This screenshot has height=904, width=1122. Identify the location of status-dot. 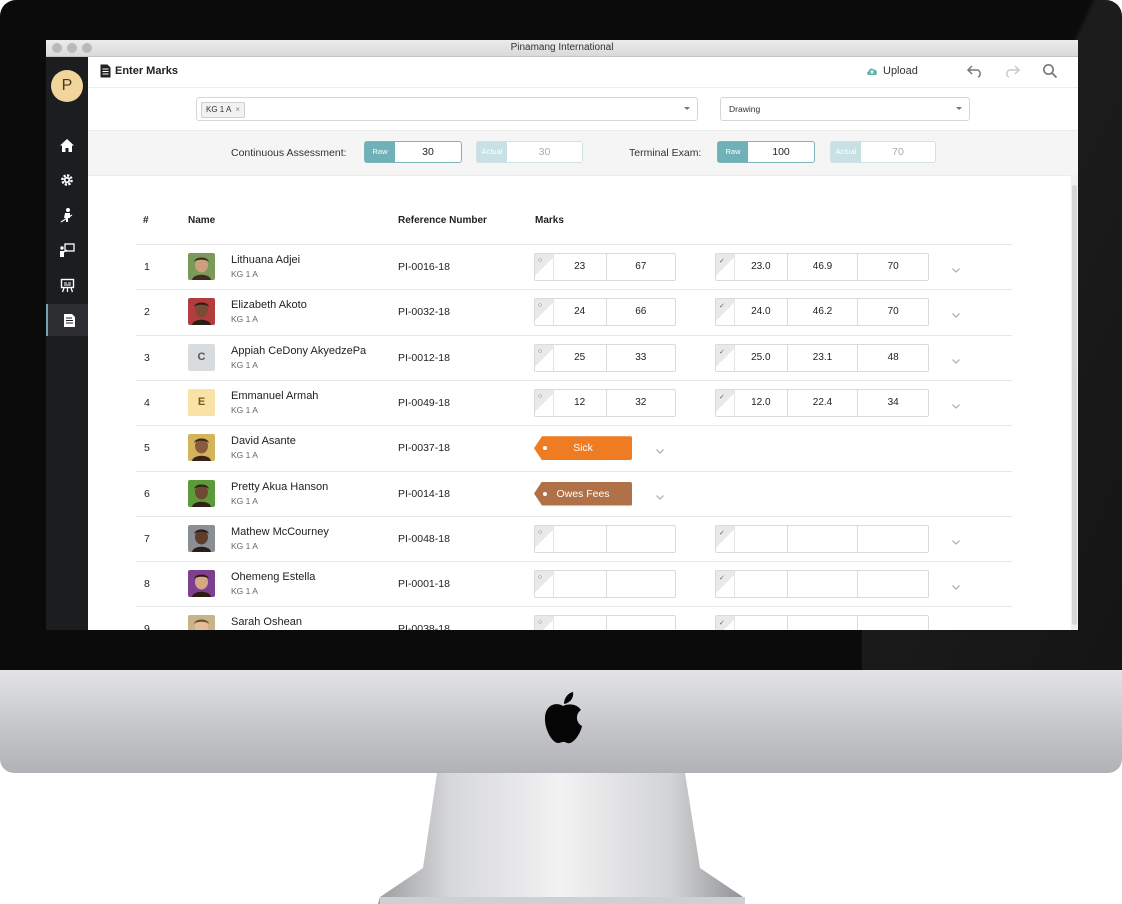
(545, 448).